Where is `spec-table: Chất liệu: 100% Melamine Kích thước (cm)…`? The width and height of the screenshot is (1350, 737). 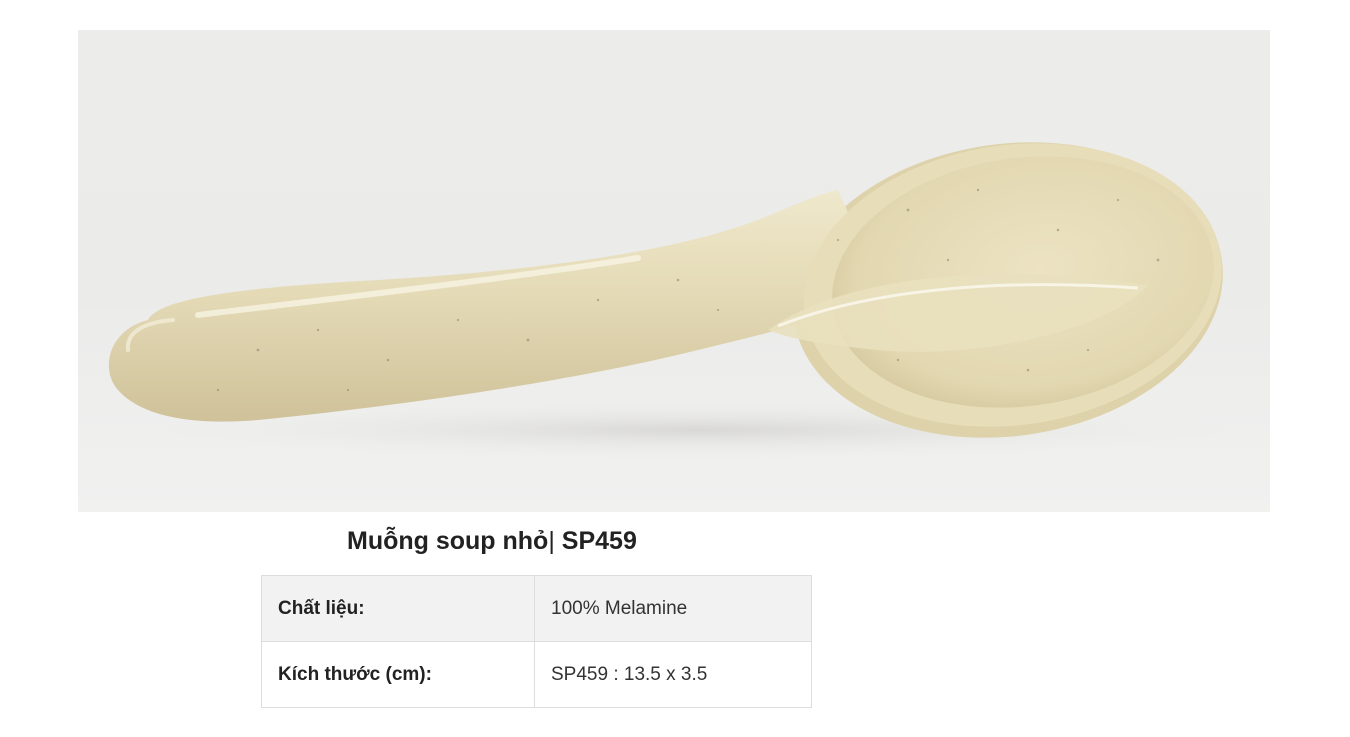 spec-table: Chất liệu: 100% Melamine Kích thước (cm)… is located at coordinates (536, 641).